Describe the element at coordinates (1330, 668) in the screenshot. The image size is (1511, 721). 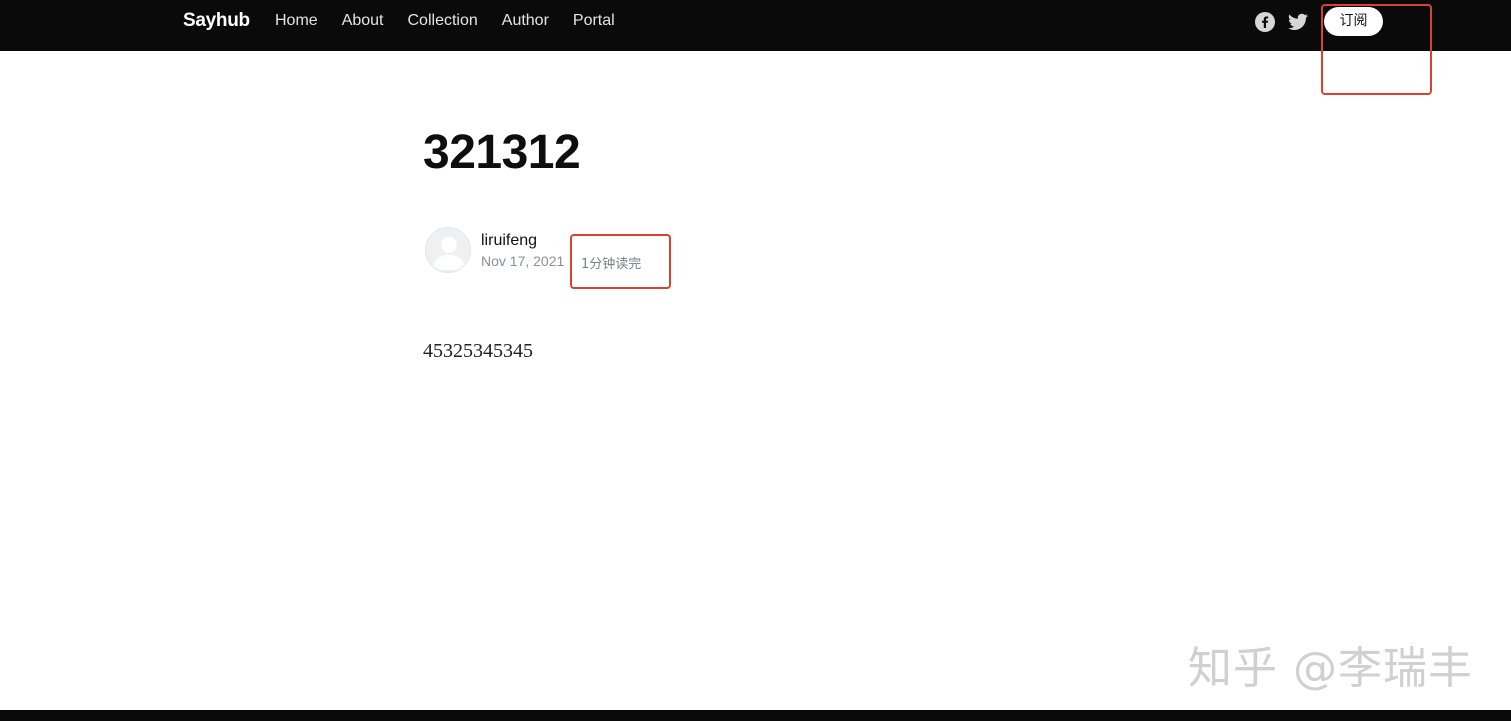
I see `watermark: 知乎 @李瑞丰` at that location.